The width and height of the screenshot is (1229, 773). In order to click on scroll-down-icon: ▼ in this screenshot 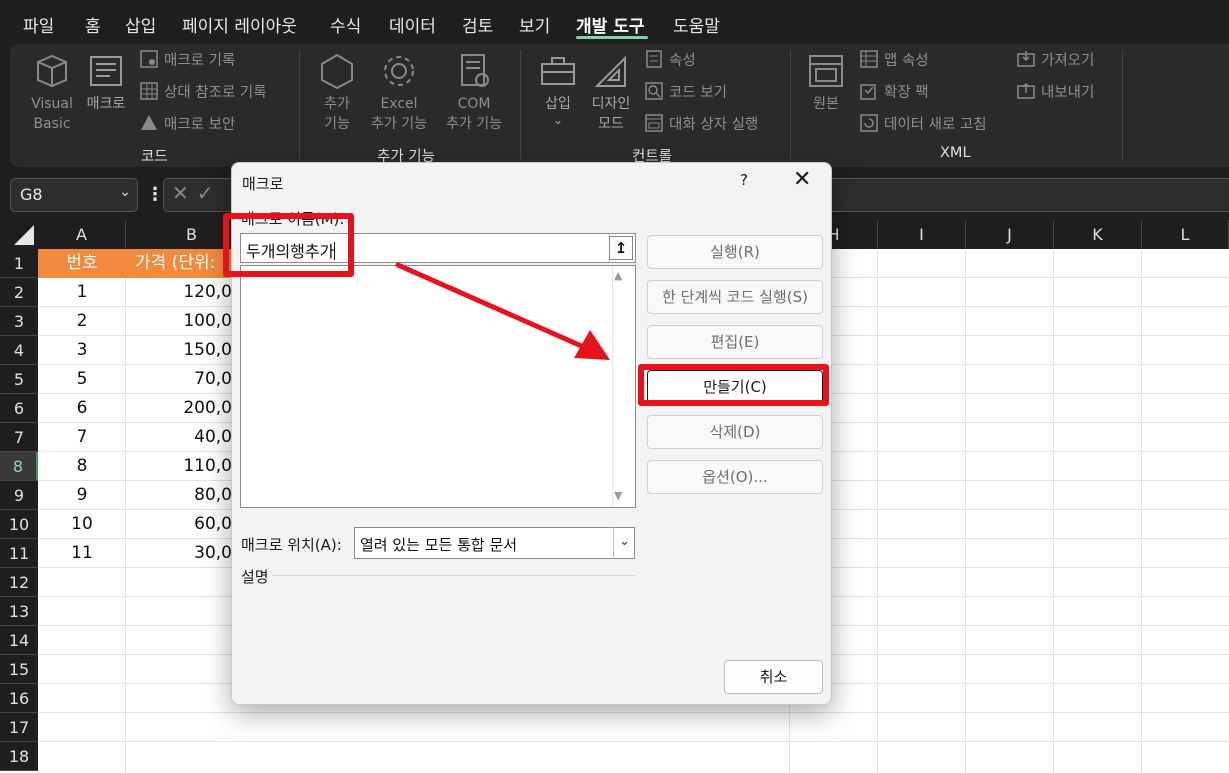, I will do `click(618, 495)`.